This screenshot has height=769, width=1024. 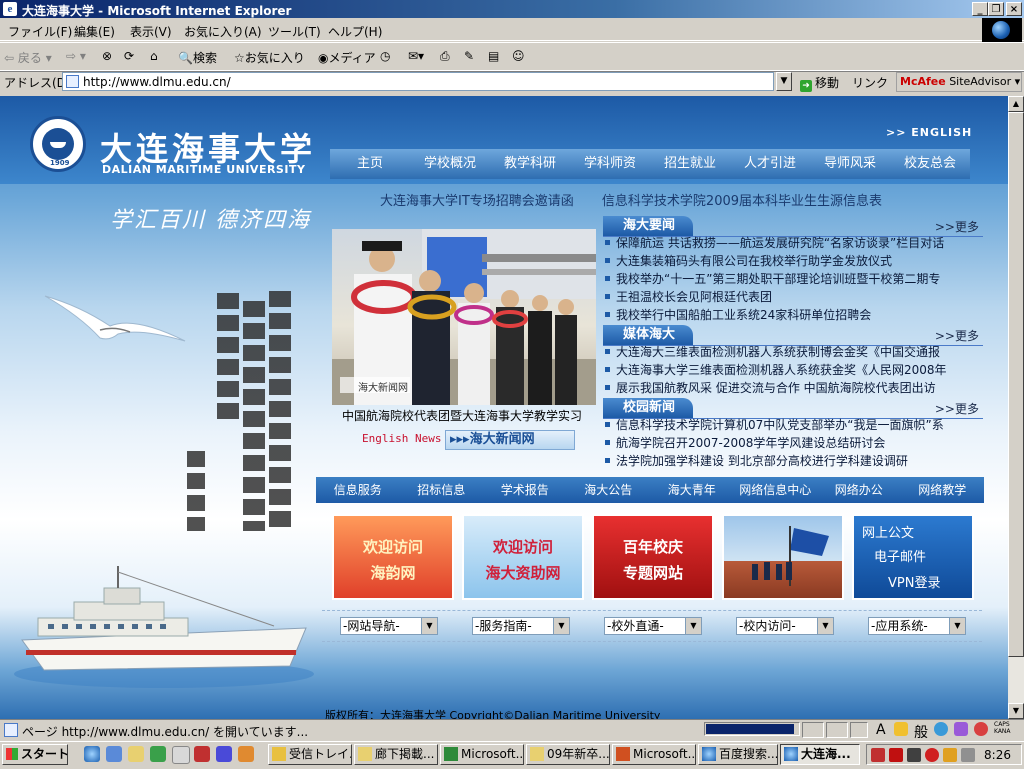 What do you see at coordinates (981, 729) in the screenshot?
I see `ime-help-icon` at bounding box center [981, 729].